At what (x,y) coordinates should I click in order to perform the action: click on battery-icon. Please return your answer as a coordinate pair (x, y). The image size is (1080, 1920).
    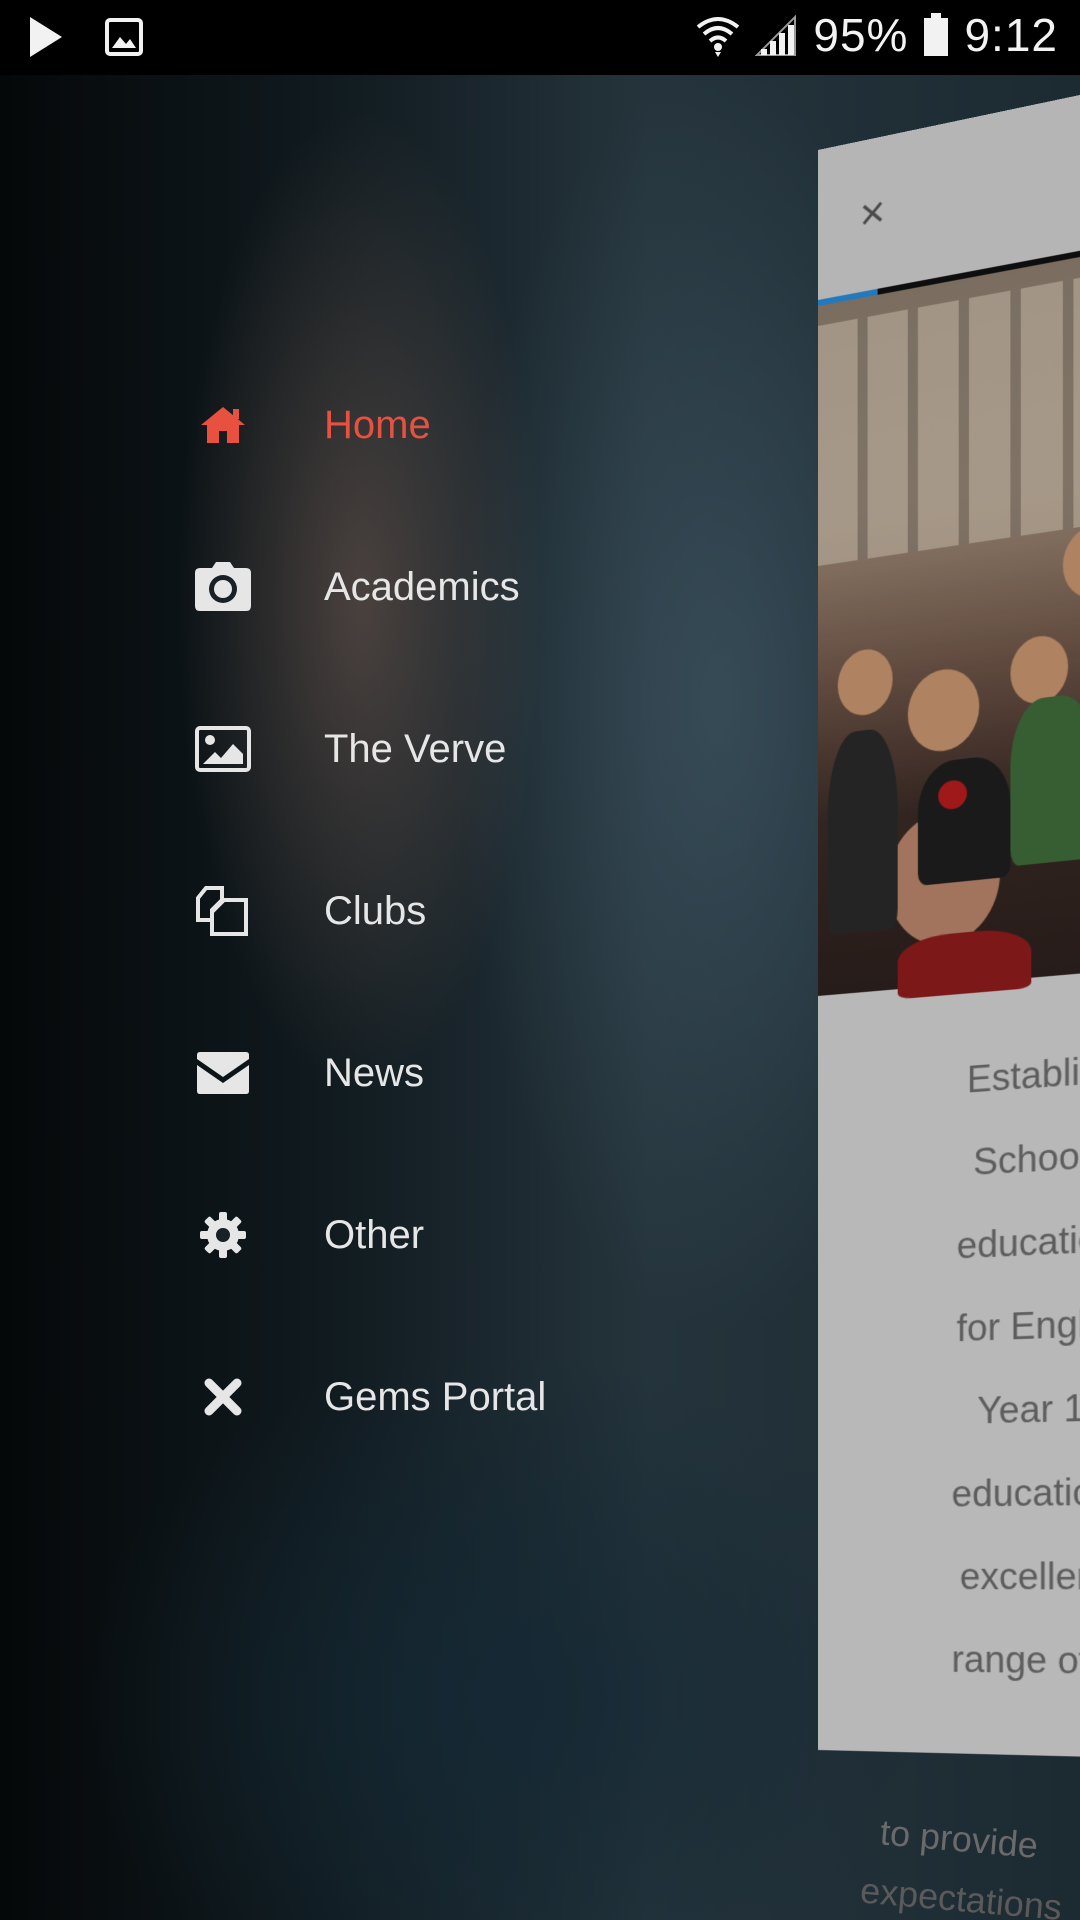
    Looking at the image, I should click on (936, 34).